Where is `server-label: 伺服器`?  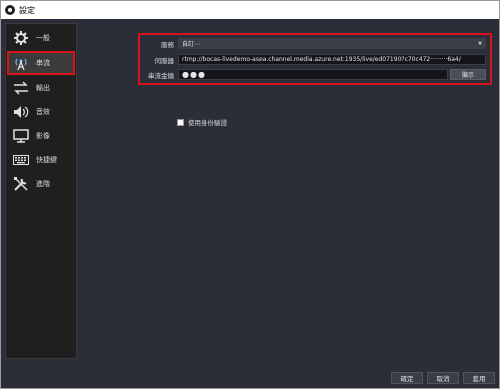
server-label: 伺服器 is located at coordinates (164, 60).